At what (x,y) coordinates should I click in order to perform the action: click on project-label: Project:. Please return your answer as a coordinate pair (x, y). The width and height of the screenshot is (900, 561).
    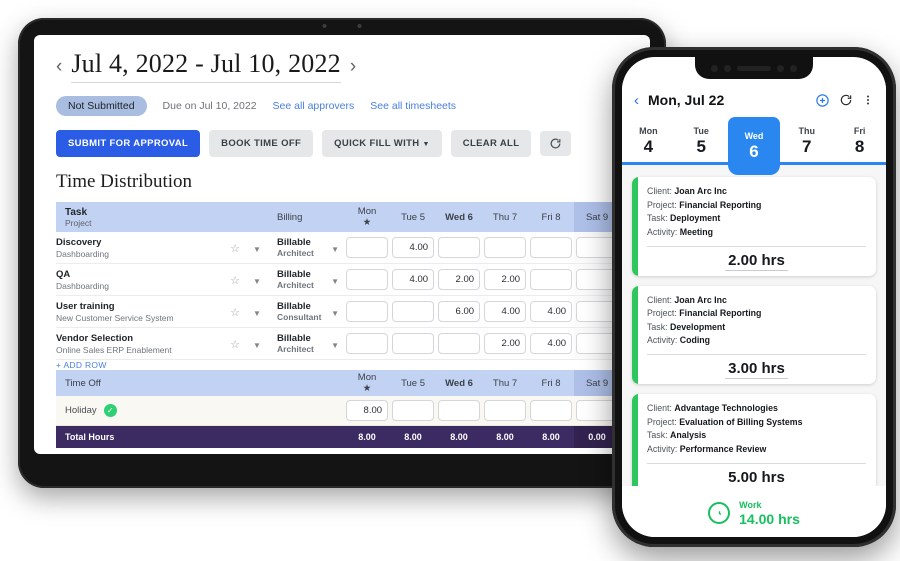
    Looking at the image, I should click on (662, 421).